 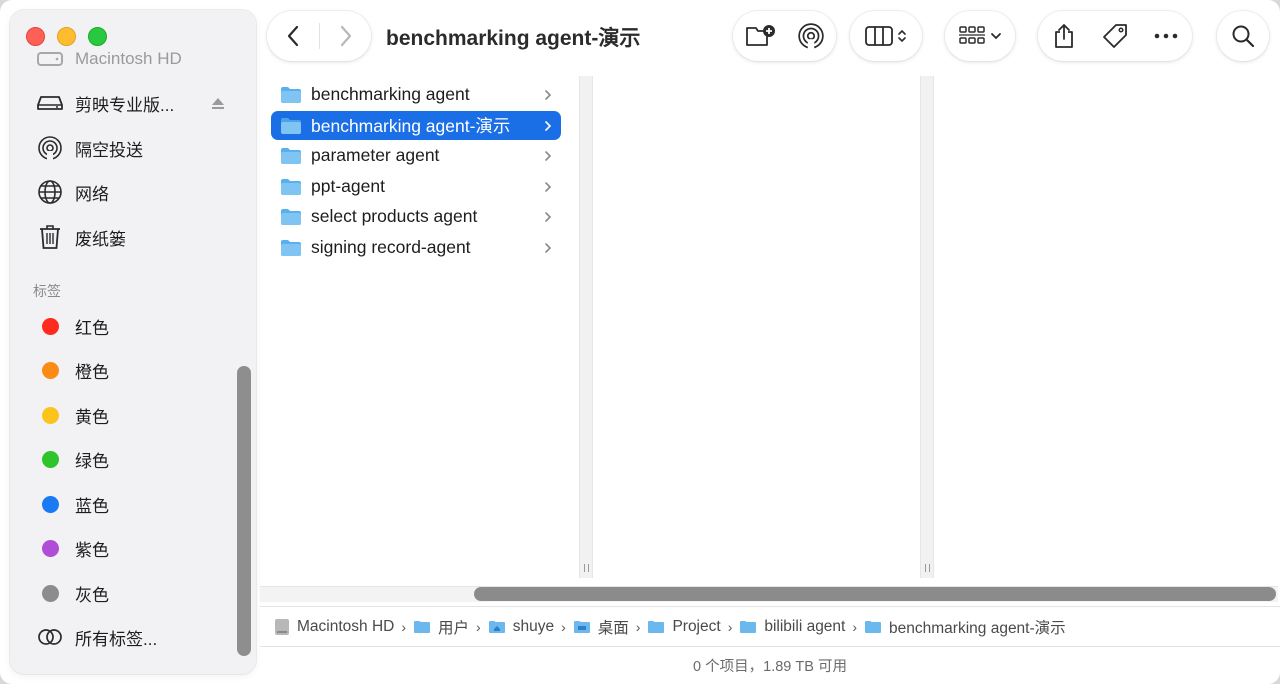 I want to click on forward-button, so click(x=345, y=36).